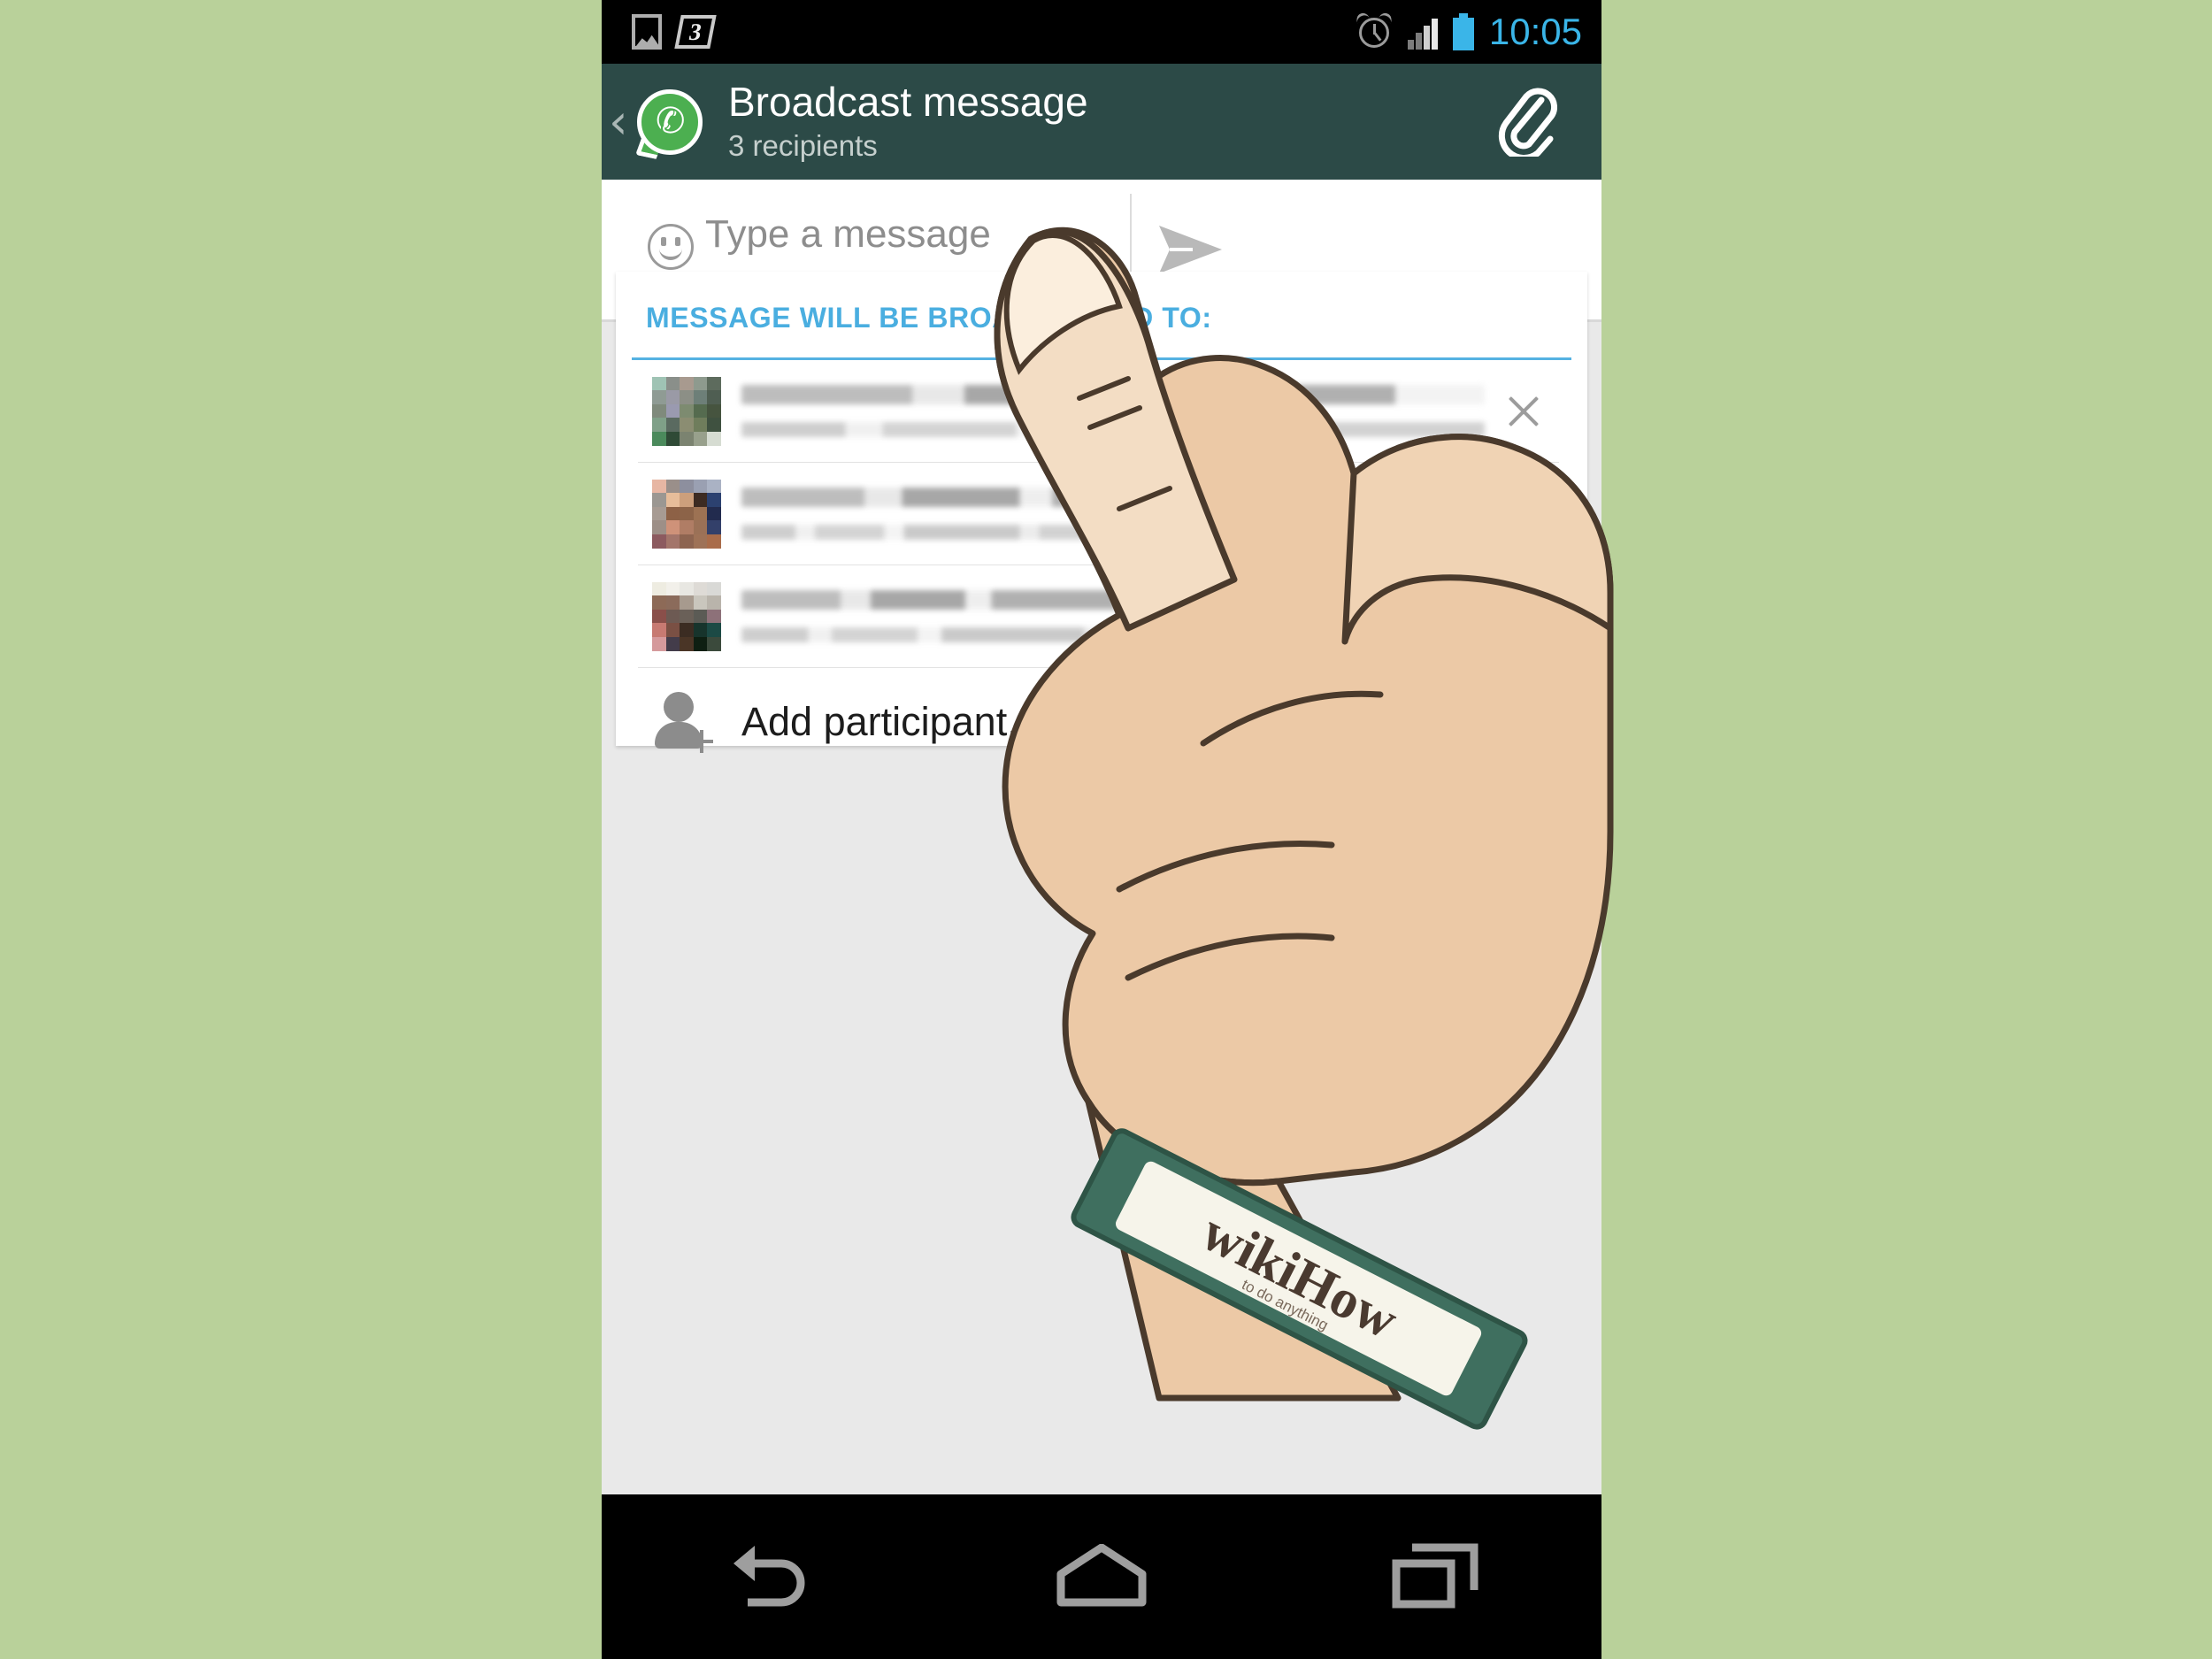  Describe the element at coordinates (695, 32) in the screenshot. I see `three-badge-icon: 3` at that location.